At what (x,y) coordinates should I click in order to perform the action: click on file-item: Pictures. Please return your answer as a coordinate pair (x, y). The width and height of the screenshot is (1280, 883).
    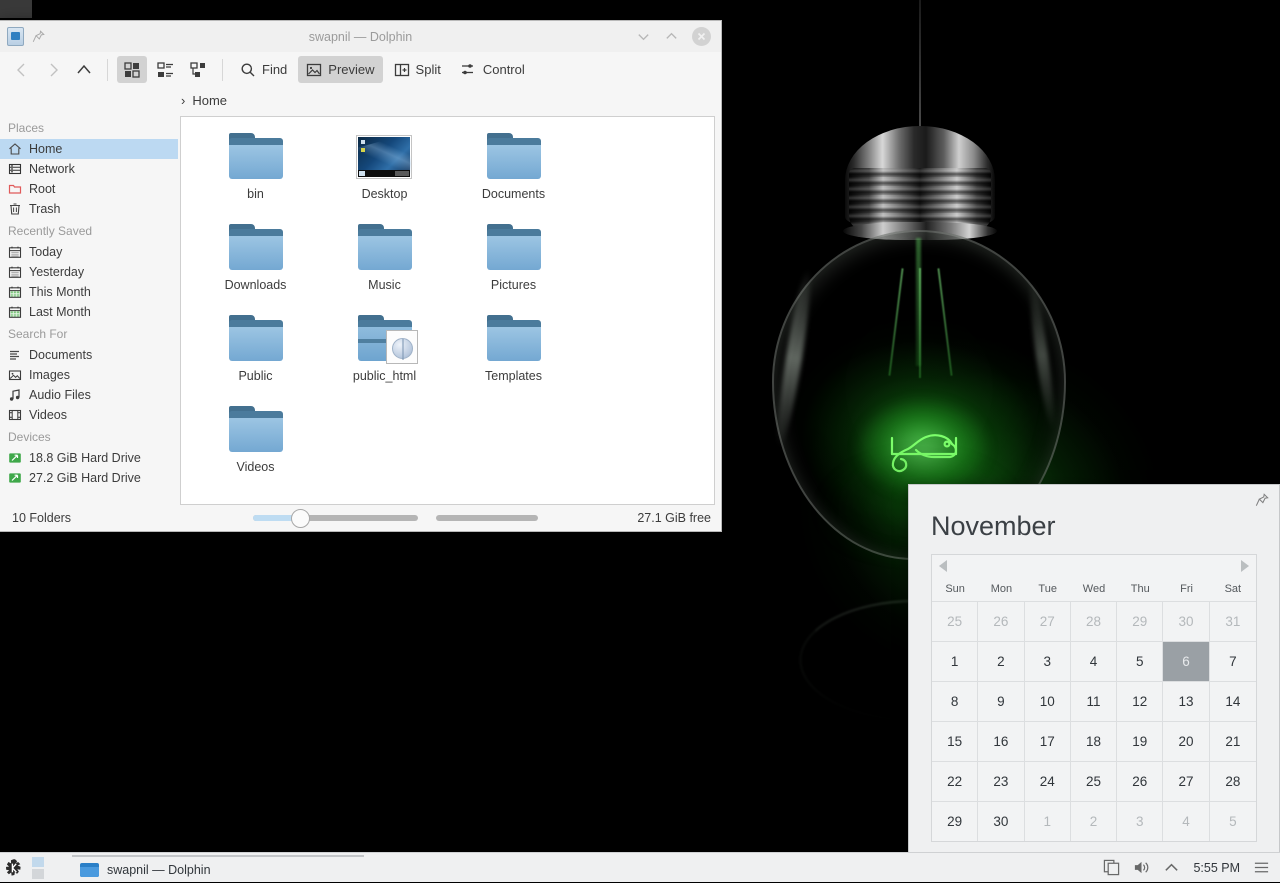
    Looking at the image, I should click on (513, 269).